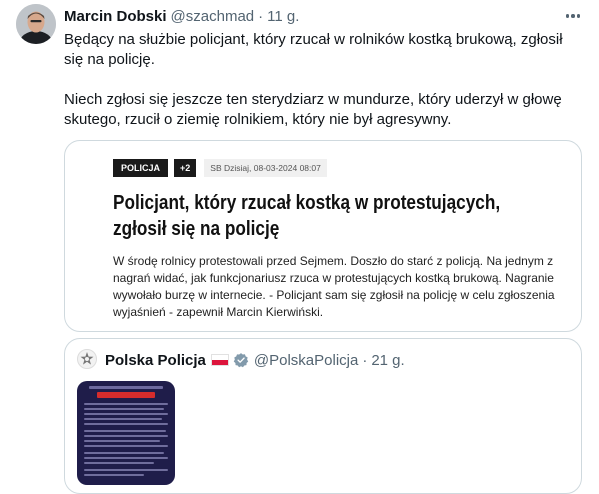 The height and width of the screenshot is (494, 599). Describe the element at coordinates (115, 16) in the screenshot. I see `author-name: Marcin Dobski` at that location.